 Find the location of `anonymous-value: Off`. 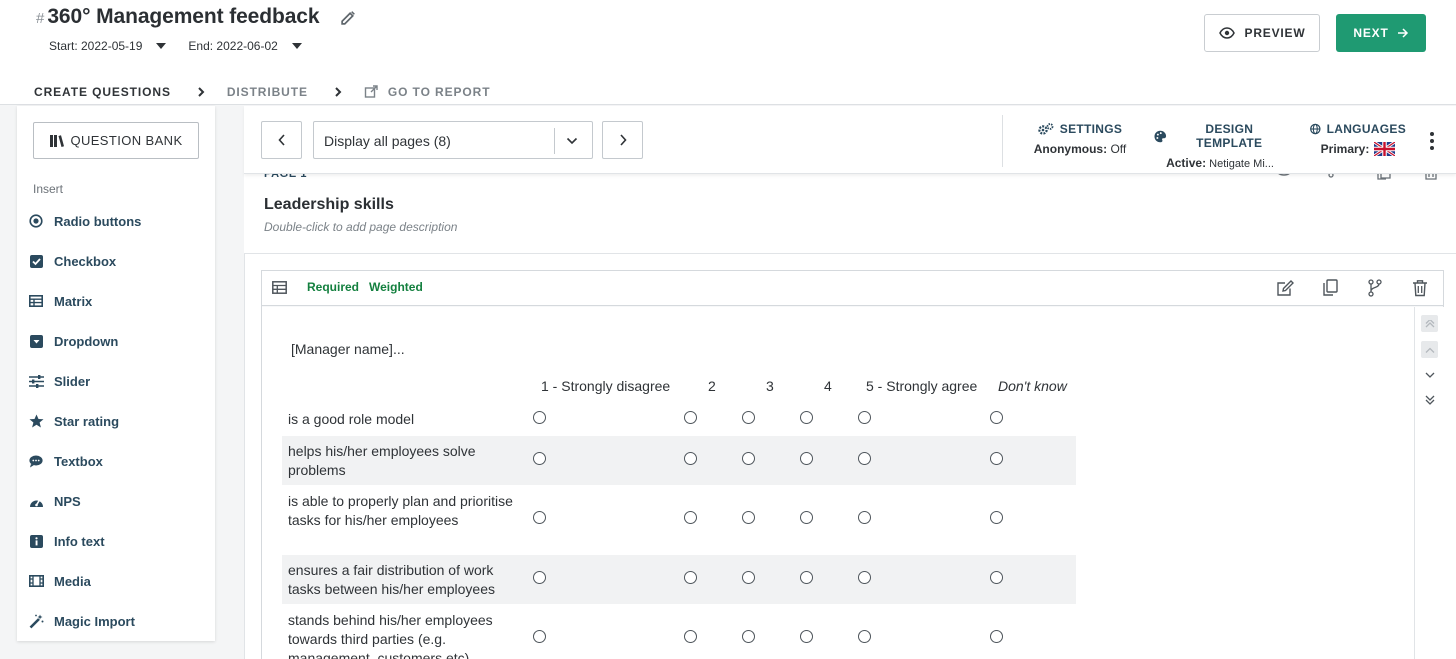

anonymous-value: Off is located at coordinates (1117, 149).